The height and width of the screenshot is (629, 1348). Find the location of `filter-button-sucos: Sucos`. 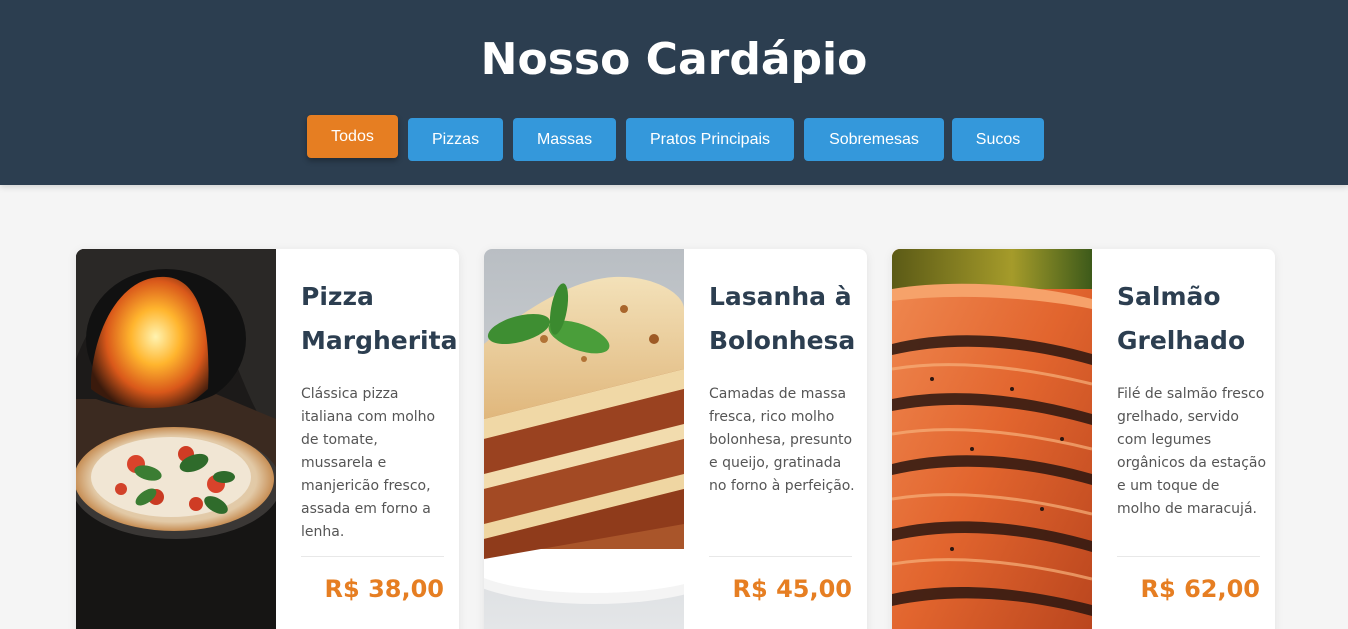

filter-button-sucos: Sucos is located at coordinates (998, 139).